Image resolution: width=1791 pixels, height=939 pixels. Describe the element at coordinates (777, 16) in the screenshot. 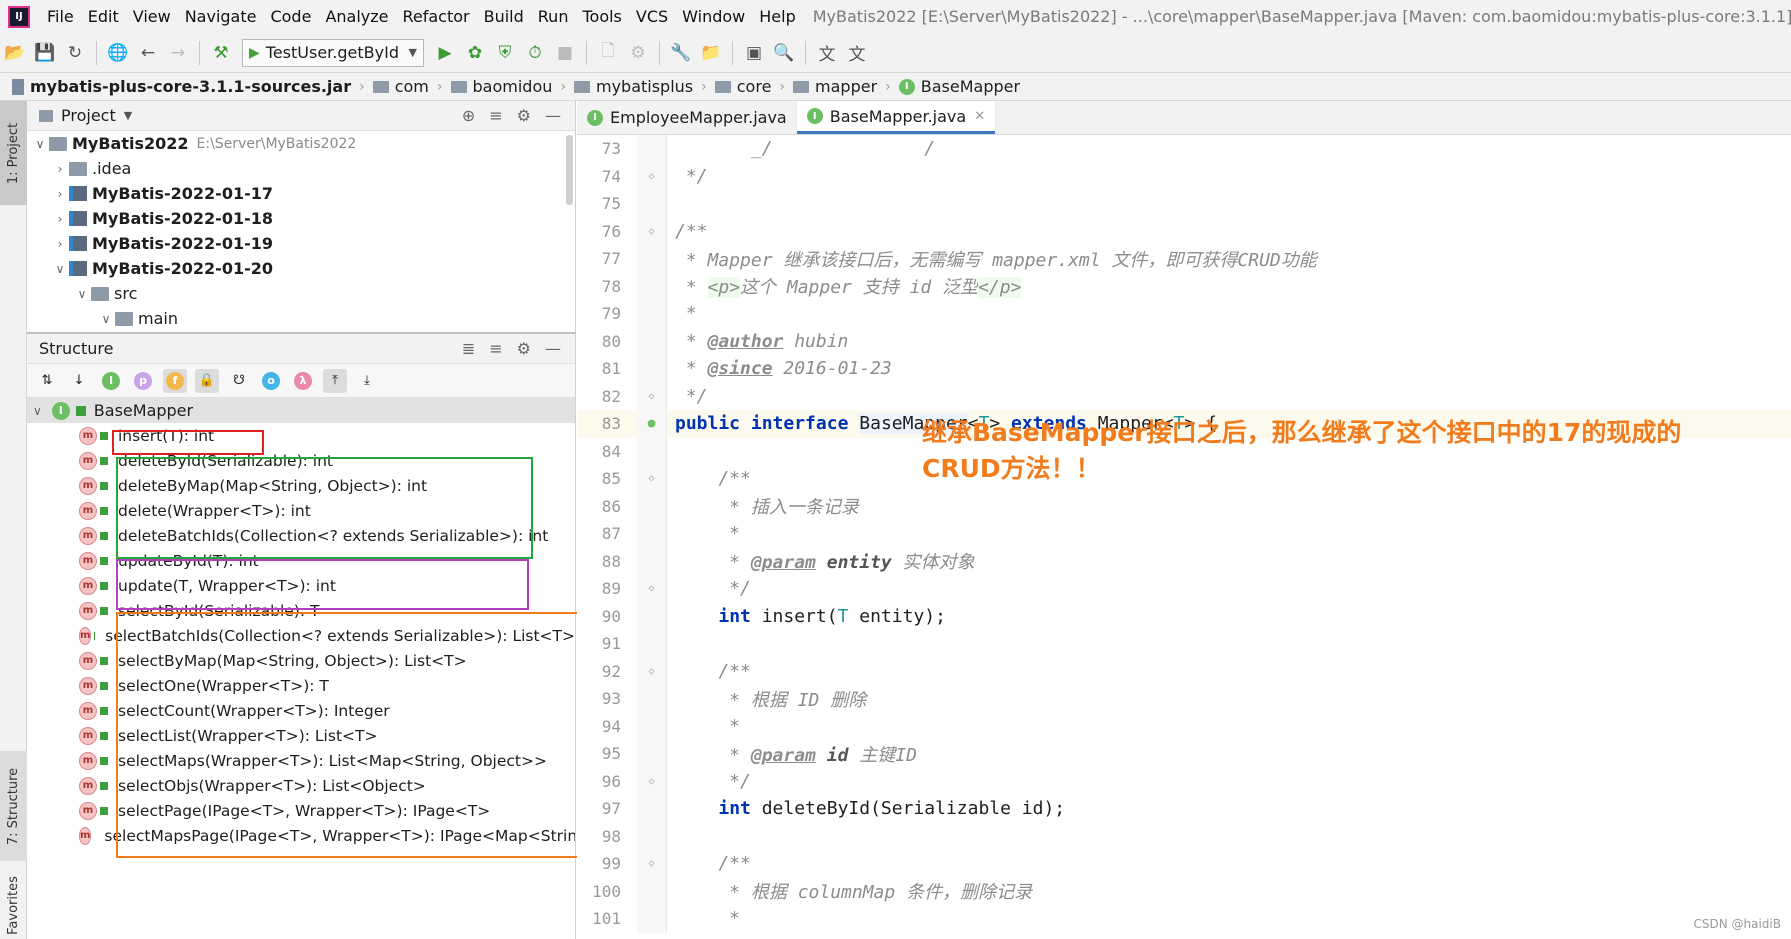

I see `menu-help: Help` at that location.